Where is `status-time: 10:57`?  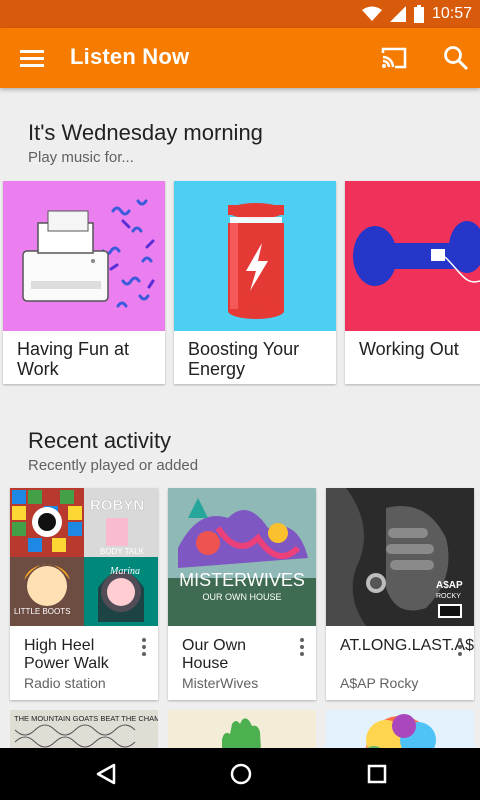
status-time: 10:57 is located at coordinates (451, 13).